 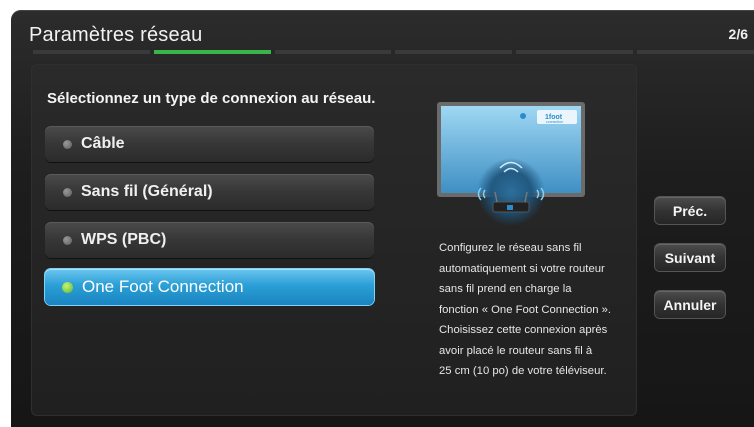 I want to click on option-cable: Câble, so click(x=209, y=144).